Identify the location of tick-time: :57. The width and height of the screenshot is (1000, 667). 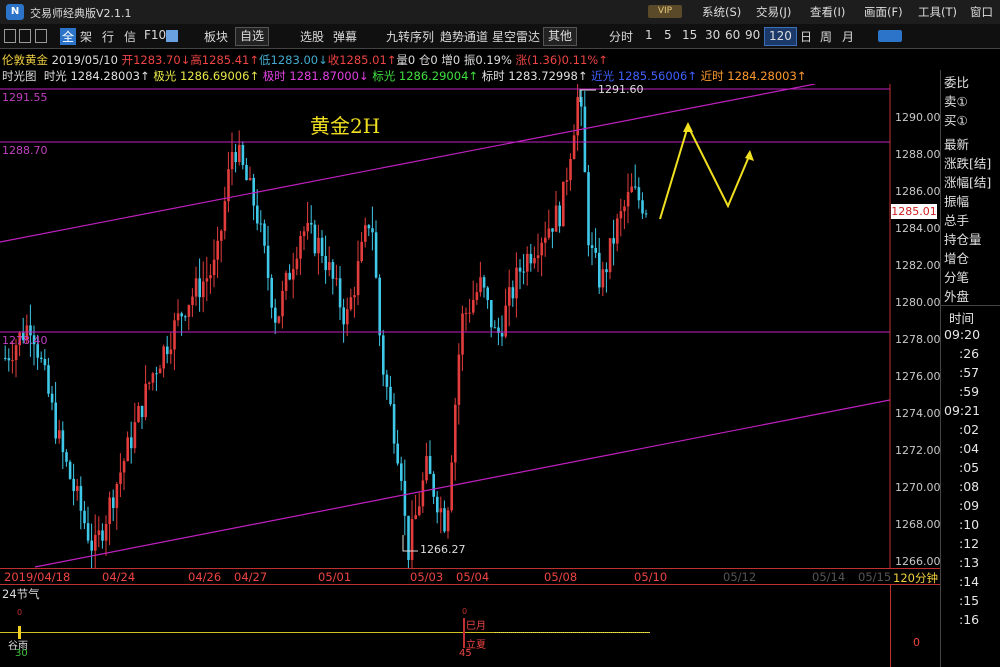
(969, 372).